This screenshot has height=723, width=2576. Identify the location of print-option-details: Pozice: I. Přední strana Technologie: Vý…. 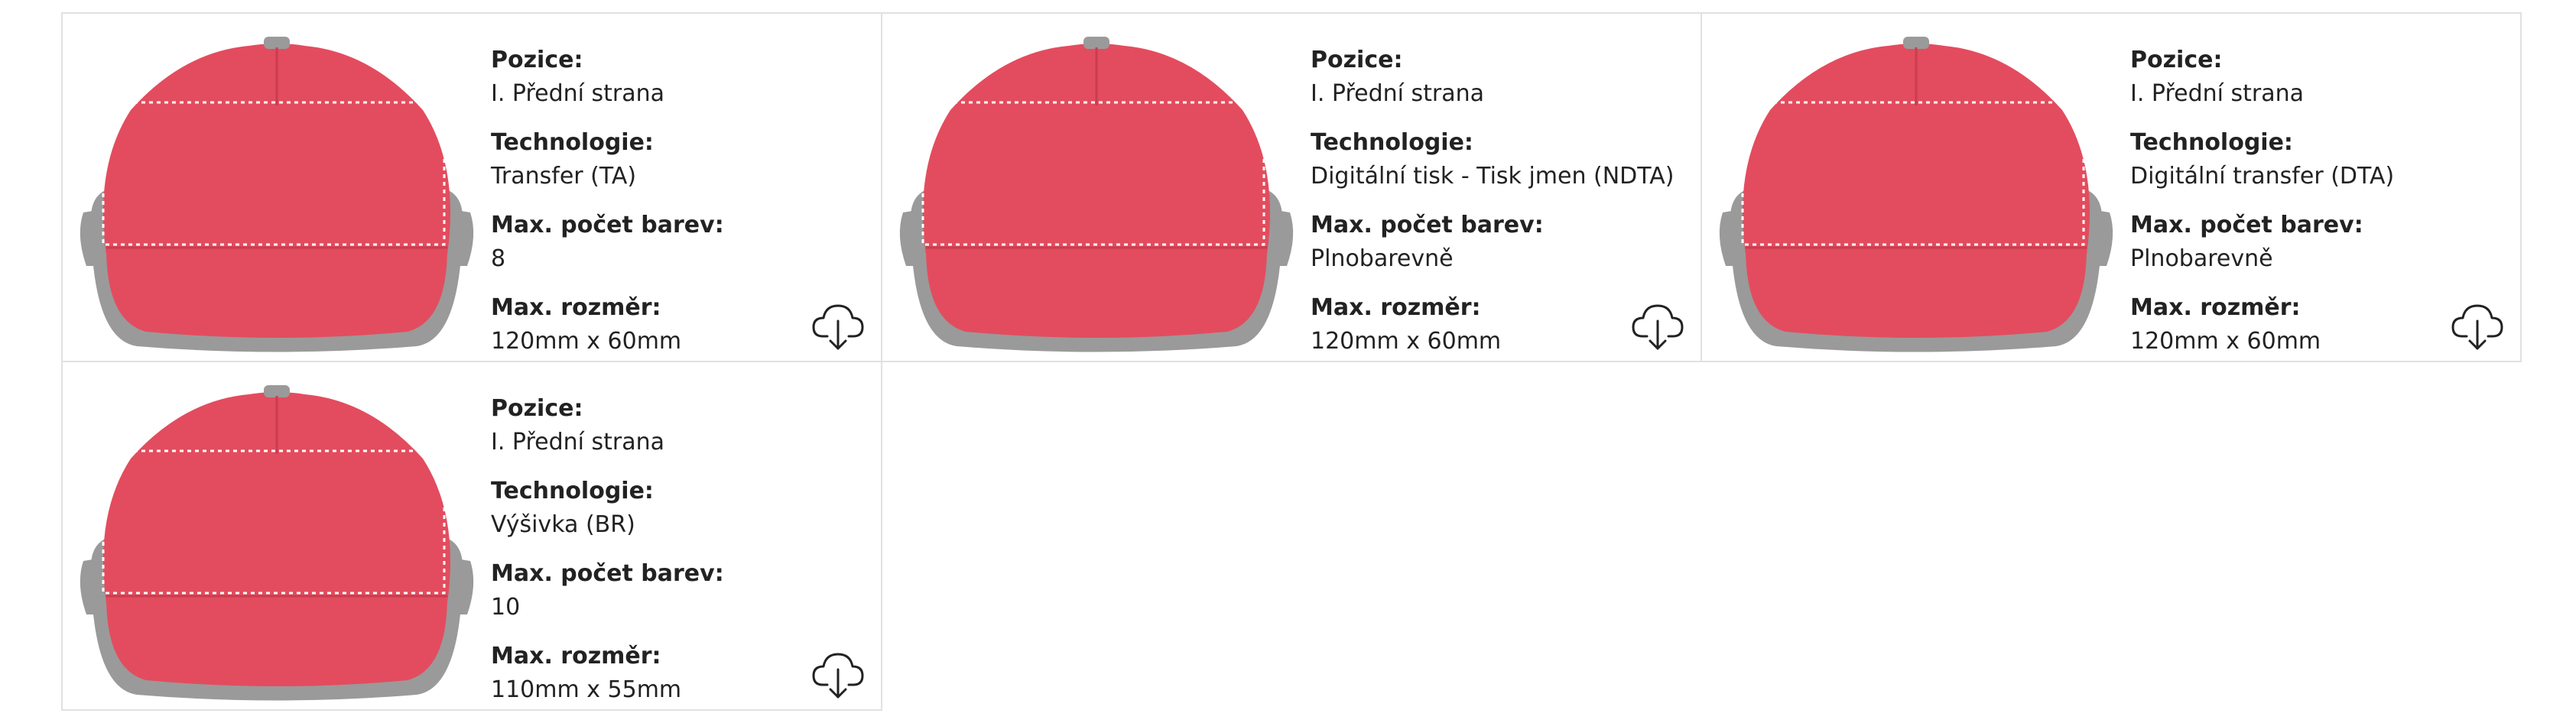
(675, 558).